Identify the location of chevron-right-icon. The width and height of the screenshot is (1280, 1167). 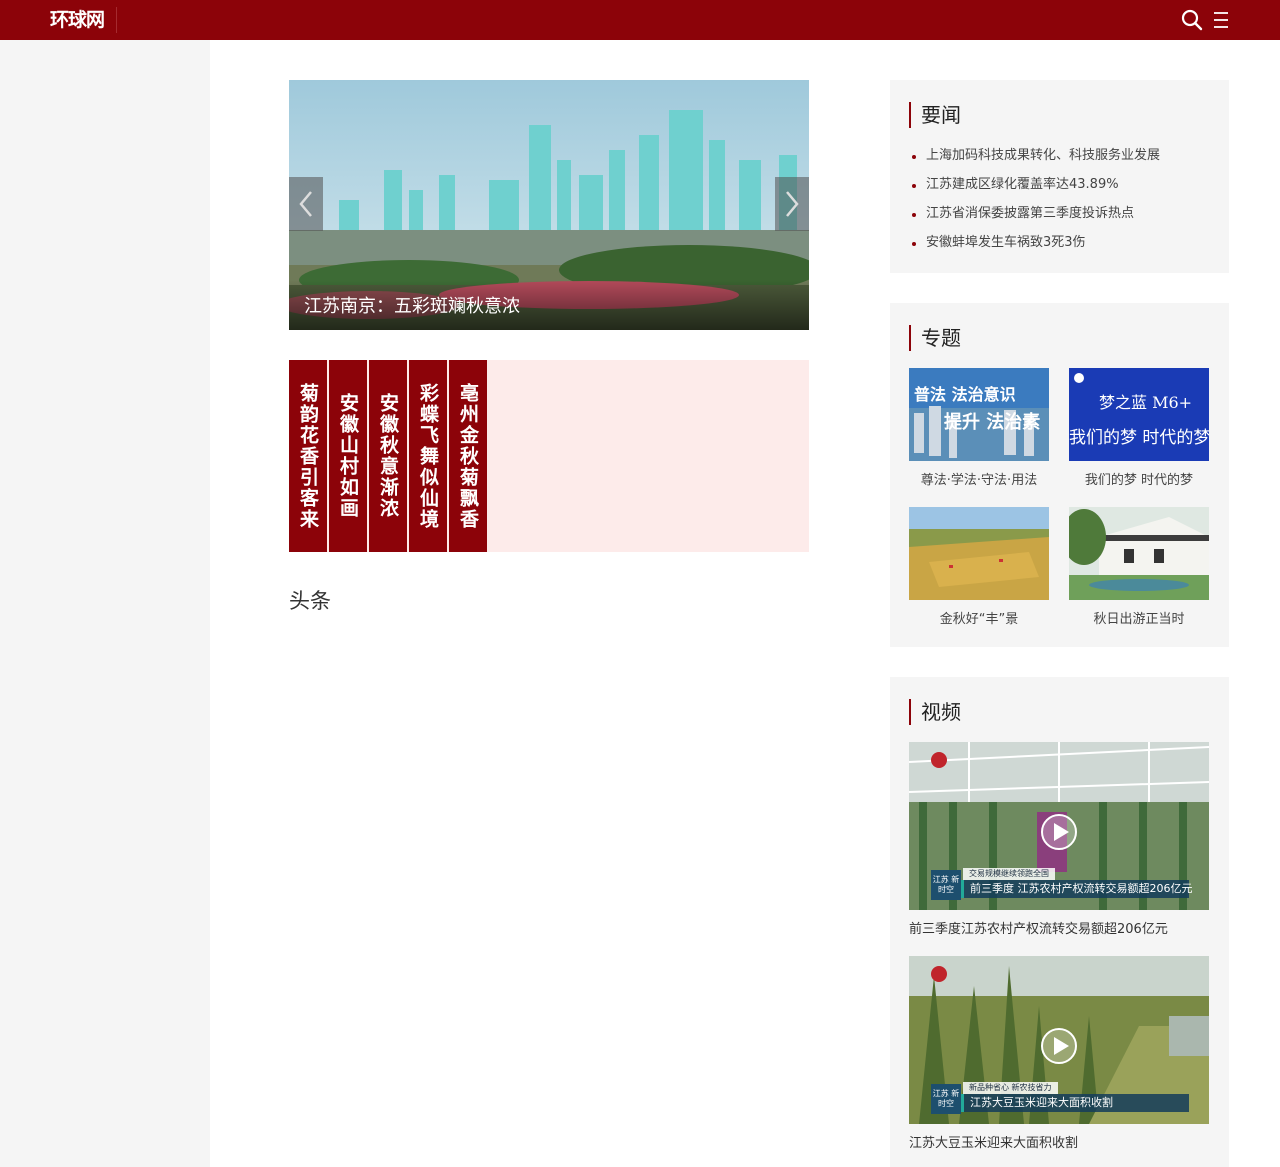
(792, 204).